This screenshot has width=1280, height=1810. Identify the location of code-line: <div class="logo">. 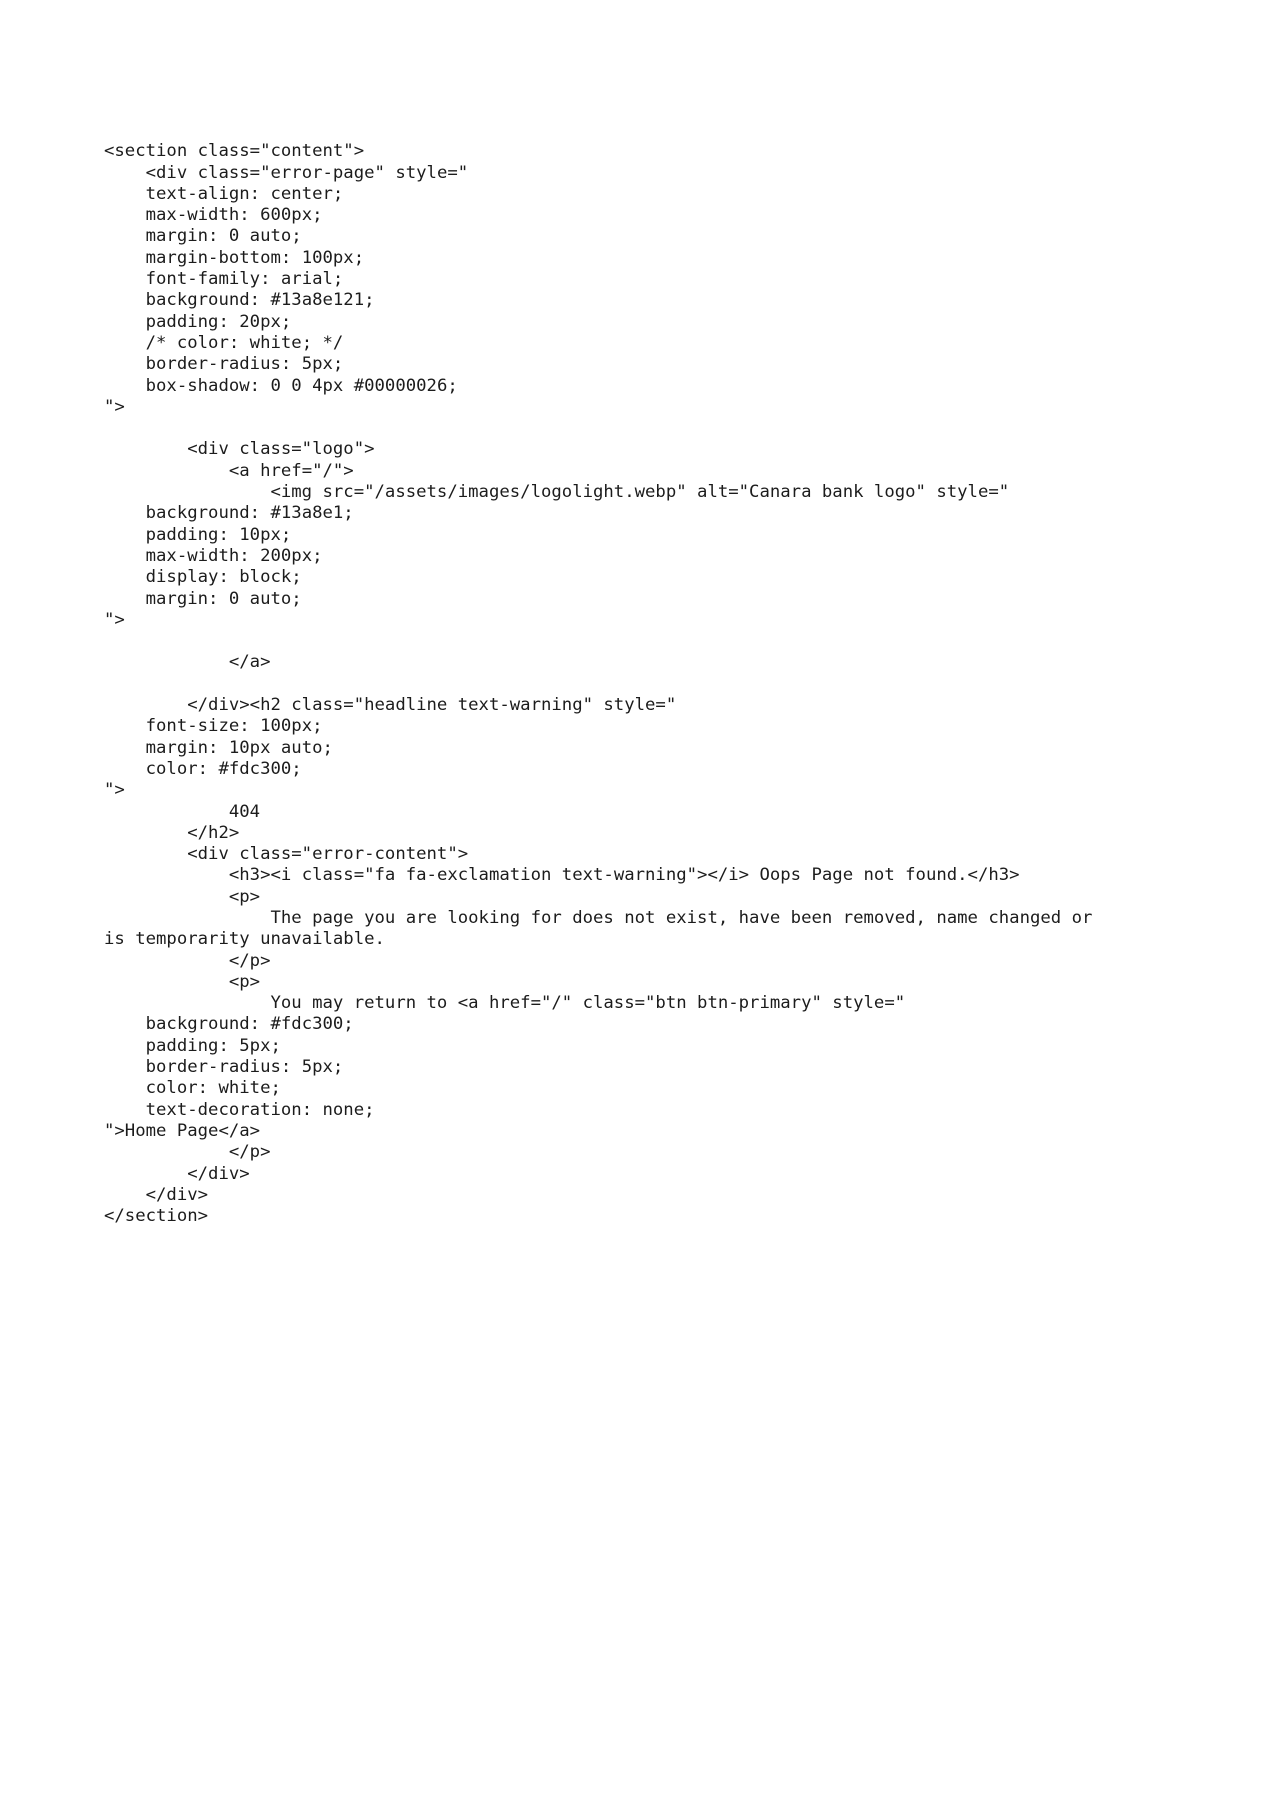
(239, 449).